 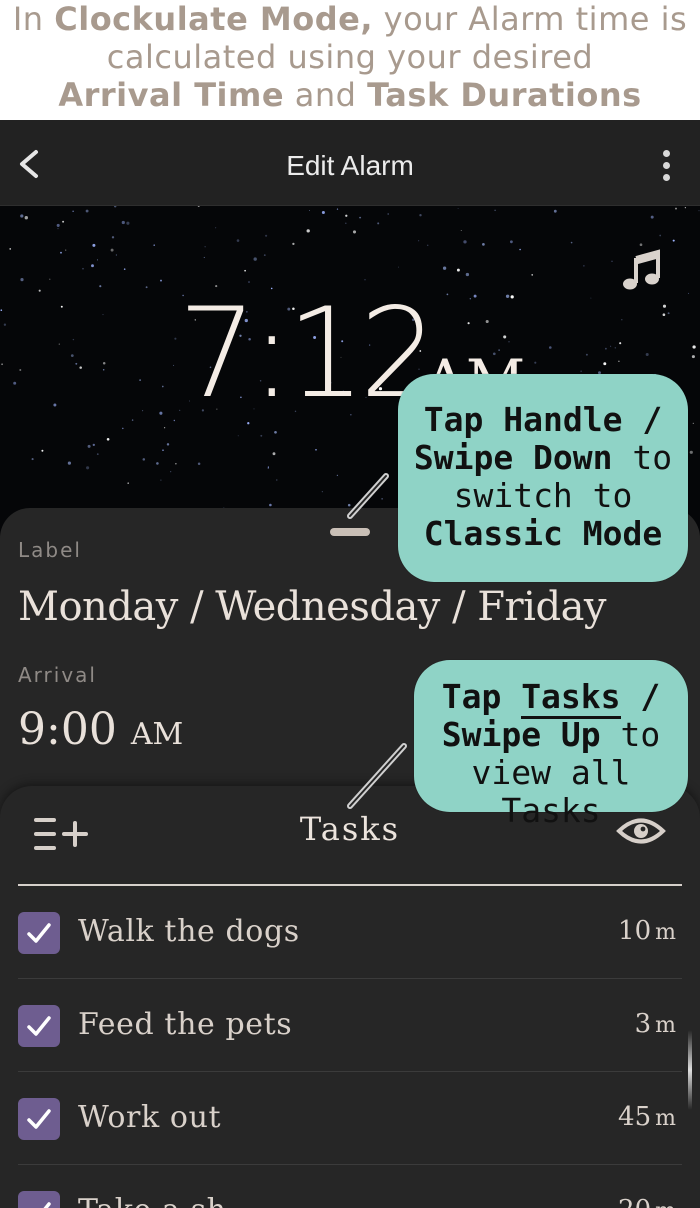 What do you see at coordinates (185, 1024) in the screenshot?
I see `task-name: Feed the pets` at bounding box center [185, 1024].